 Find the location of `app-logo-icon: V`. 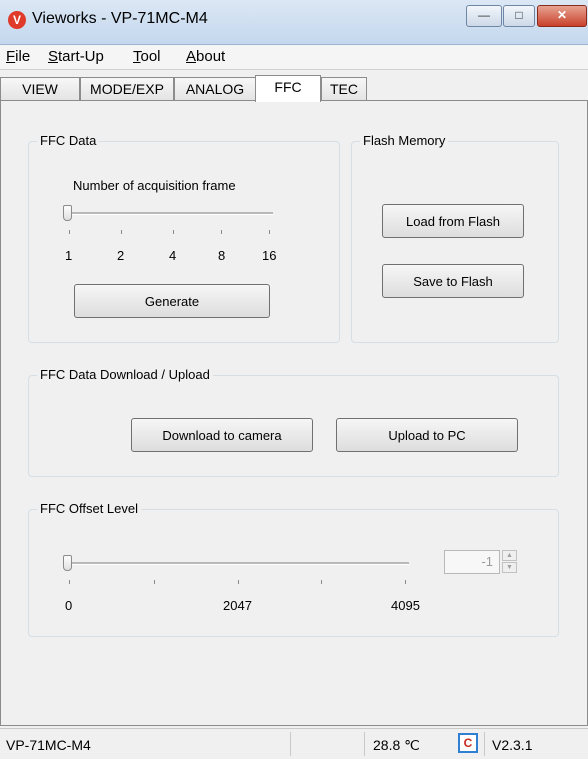

app-logo-icon: V is located at coordinates (17, 20).